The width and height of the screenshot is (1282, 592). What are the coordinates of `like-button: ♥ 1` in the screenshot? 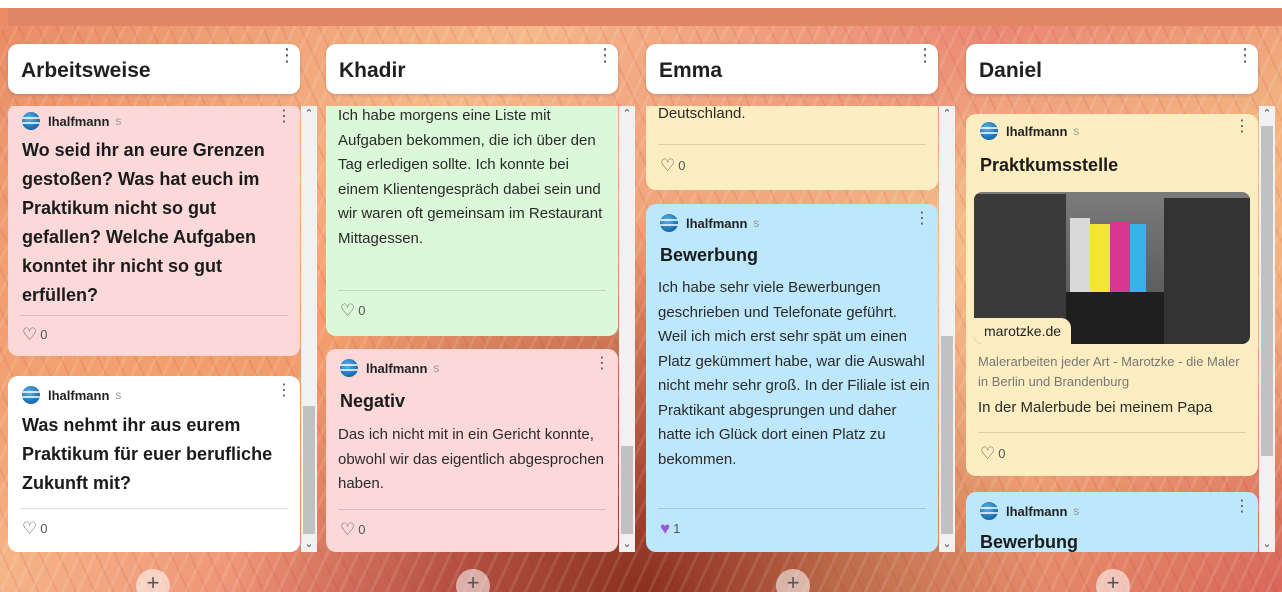 It's located at (670, 528).